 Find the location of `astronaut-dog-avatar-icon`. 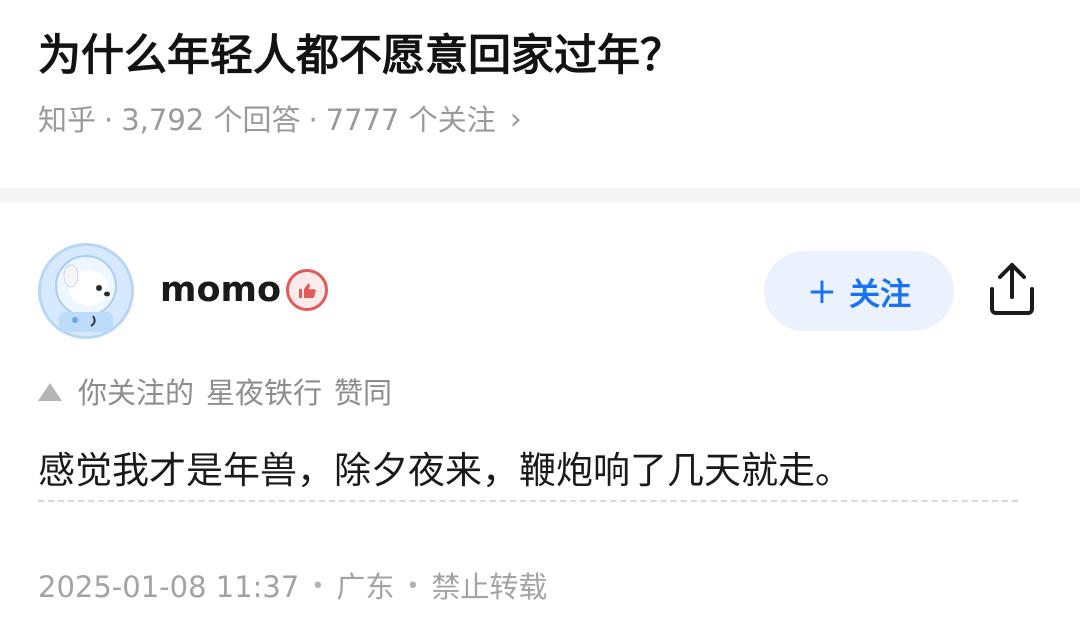

astronaut-dog-avatar-icon is located at coordinates (86, 291).